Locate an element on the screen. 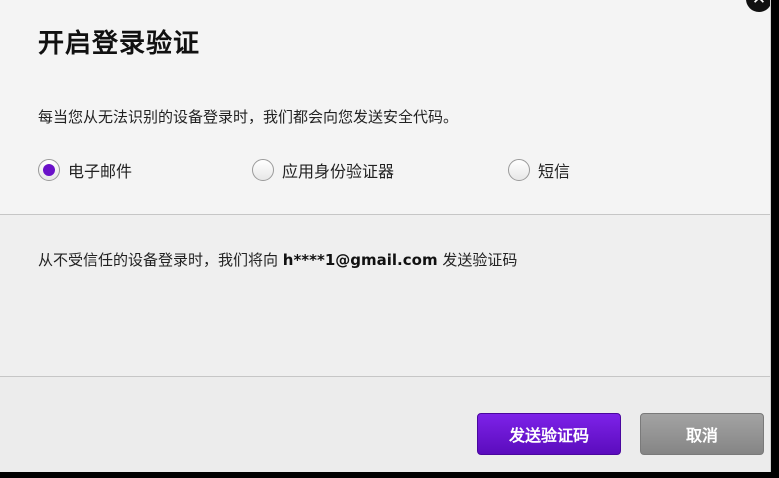 This screenshot has height=478, width=779. option-authenticator-app: 应用身份验证器 is located at coordinates (323, 170).